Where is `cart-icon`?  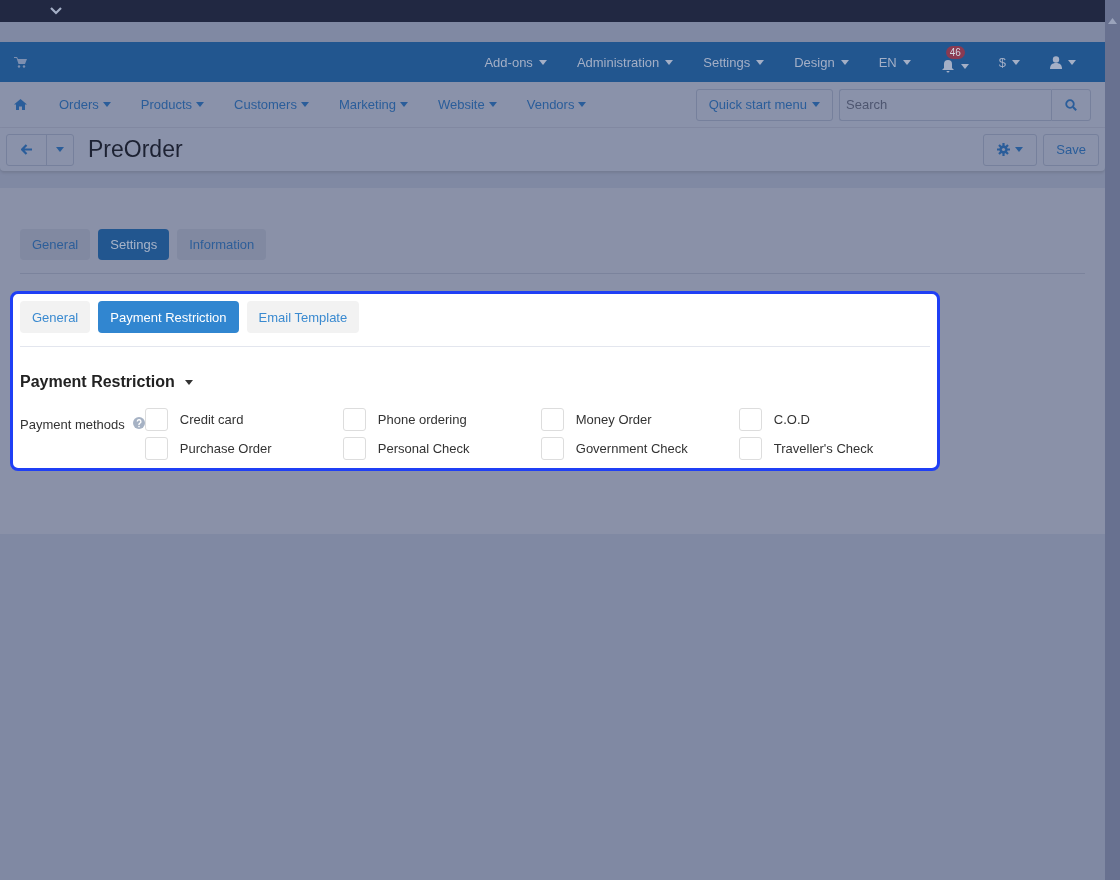 cart-icon is located at coordinates (20, 62).